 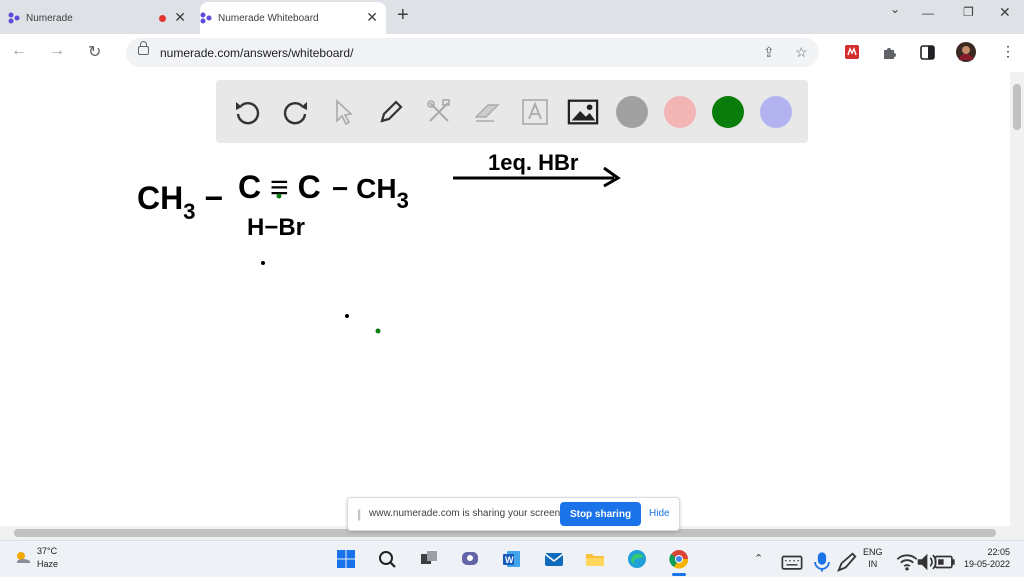 I want to click on language-indicator: ENG IN, so click(x=873, y=558).